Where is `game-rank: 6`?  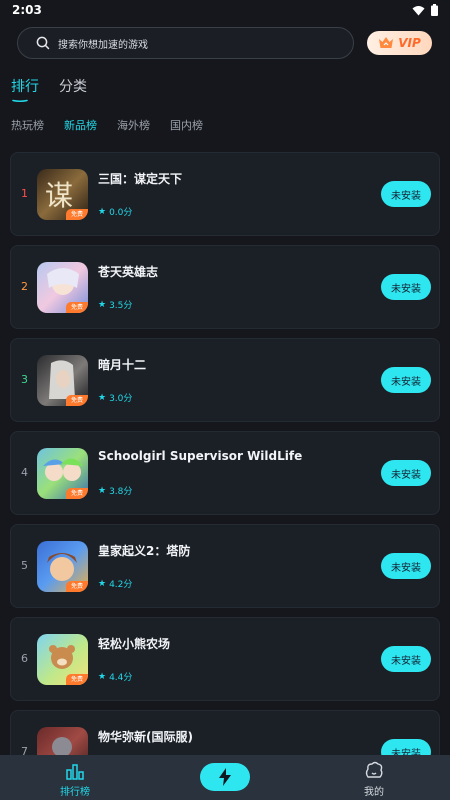 game-rank: 6 is located at coordinates (24, 658).